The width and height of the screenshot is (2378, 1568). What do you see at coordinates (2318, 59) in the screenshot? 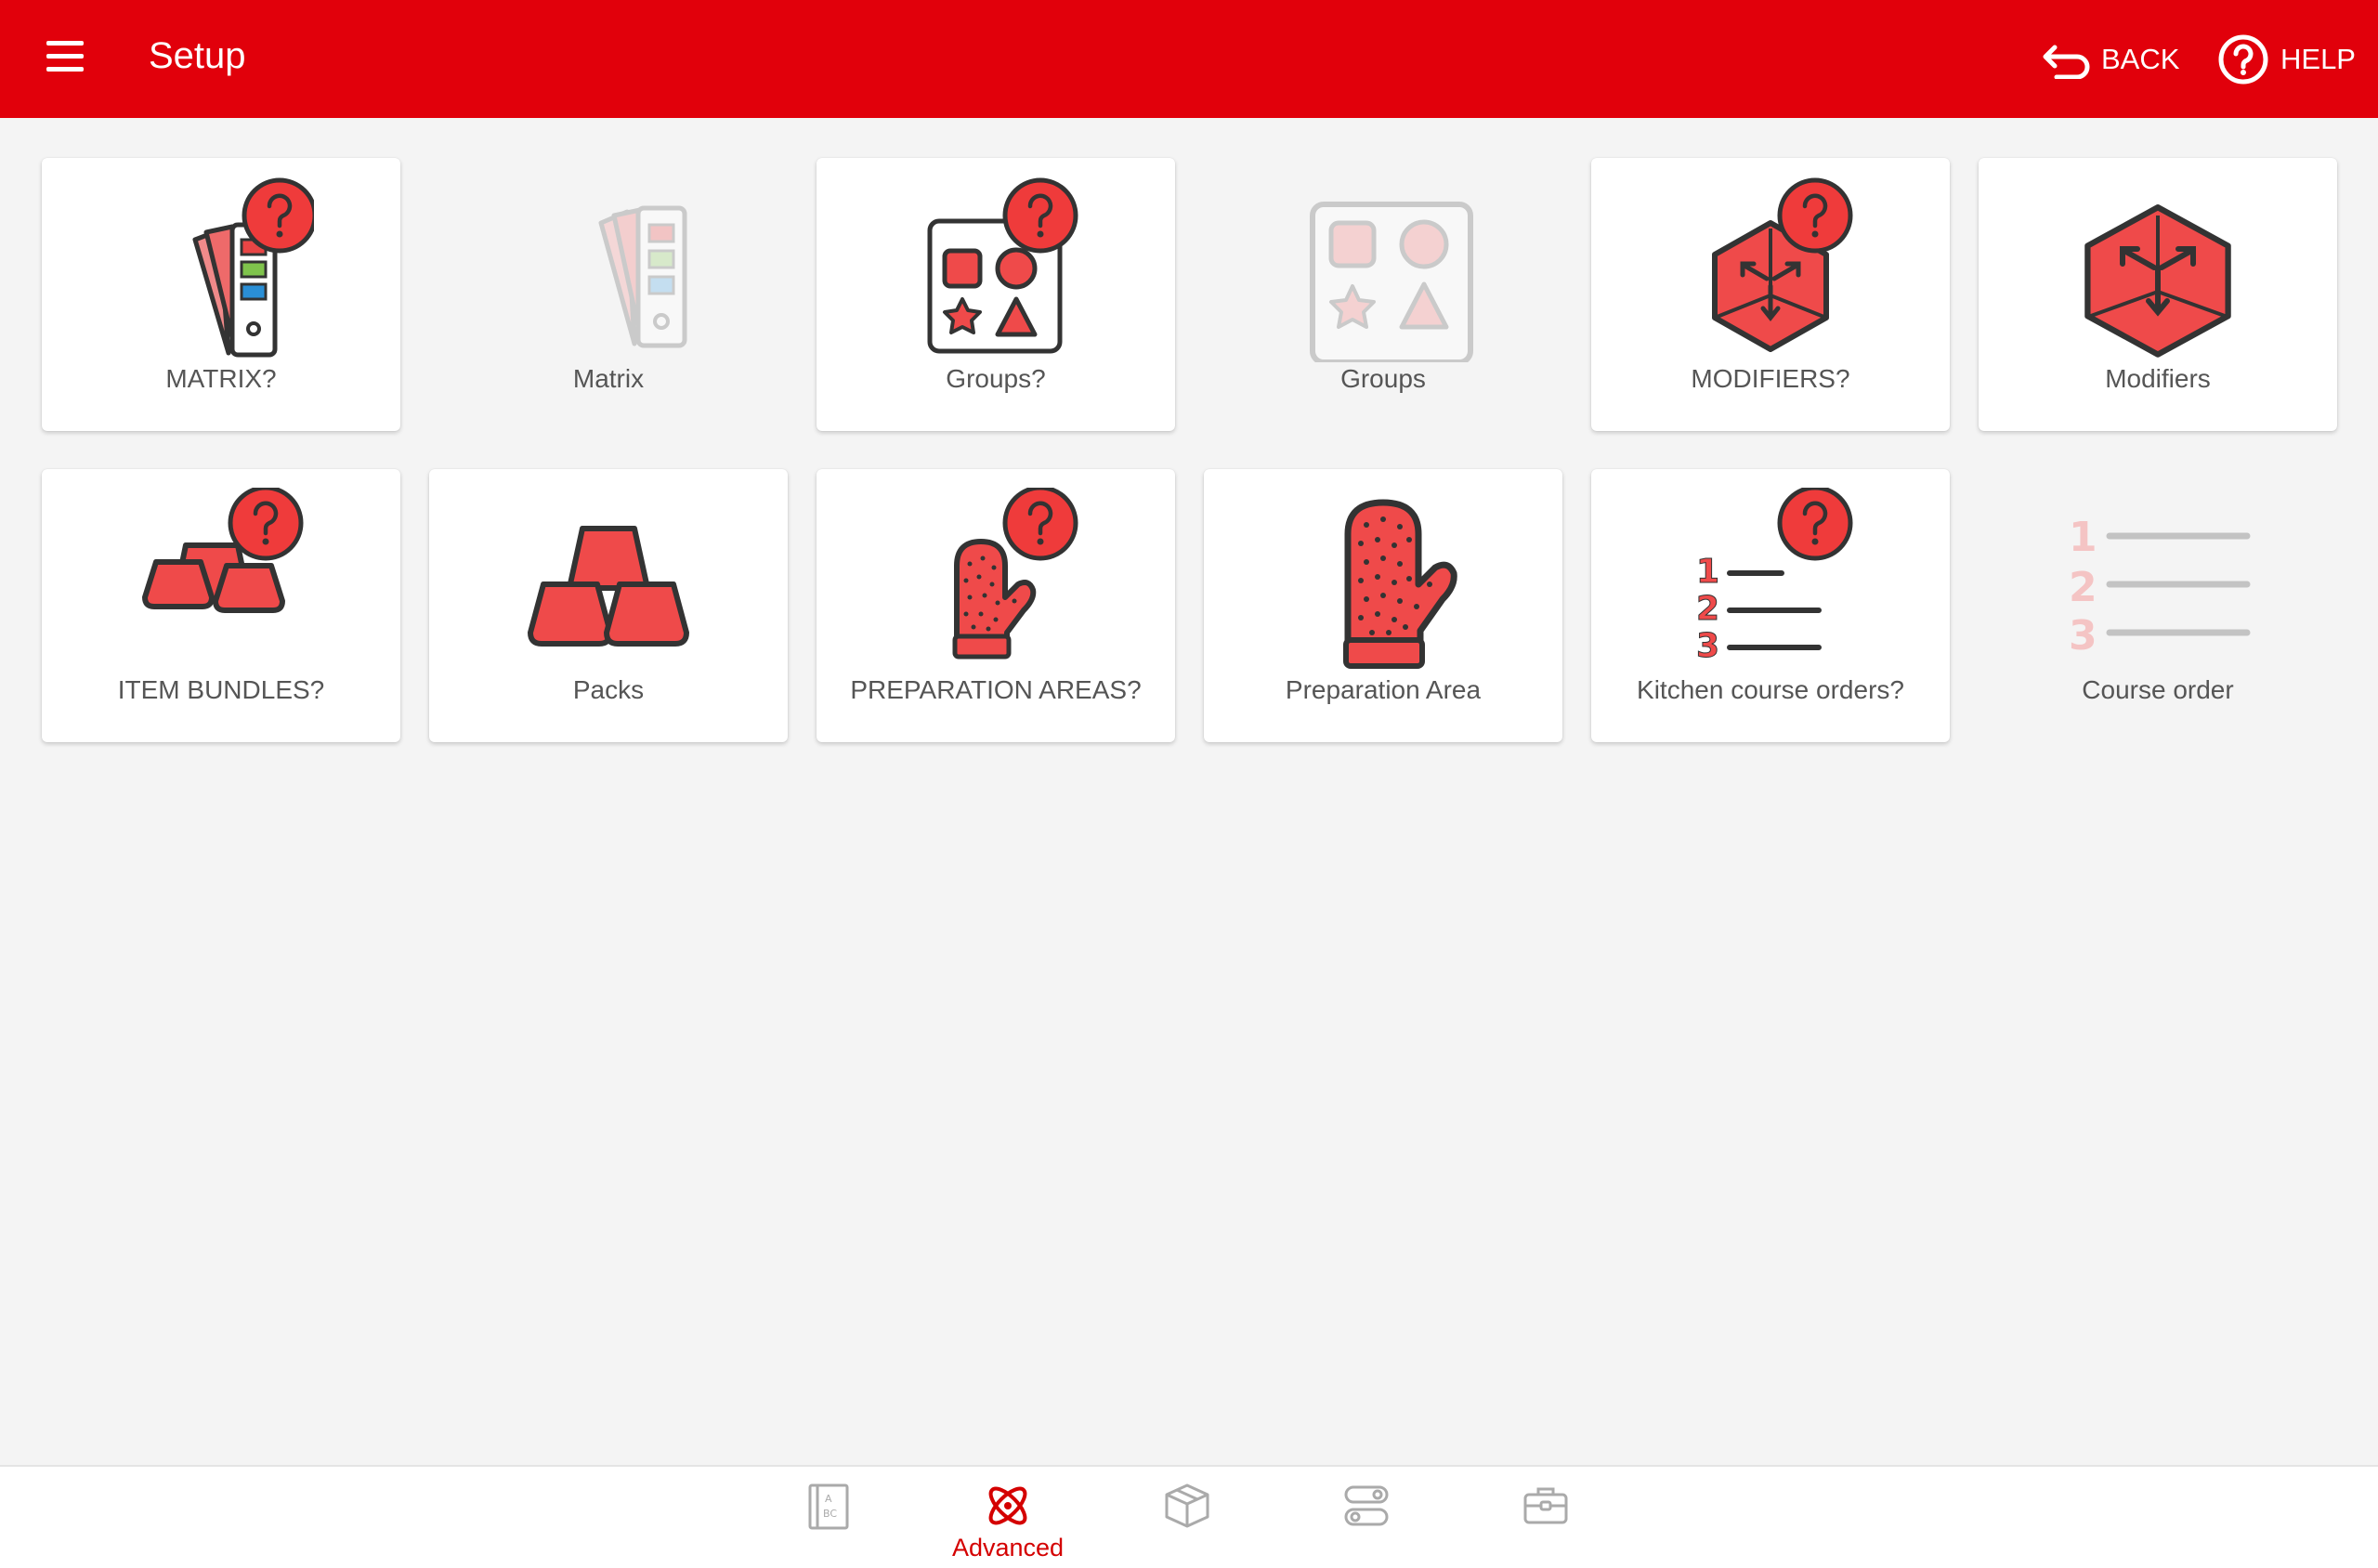
I see `help-label: HELP` at bounding box center [2318, 59].